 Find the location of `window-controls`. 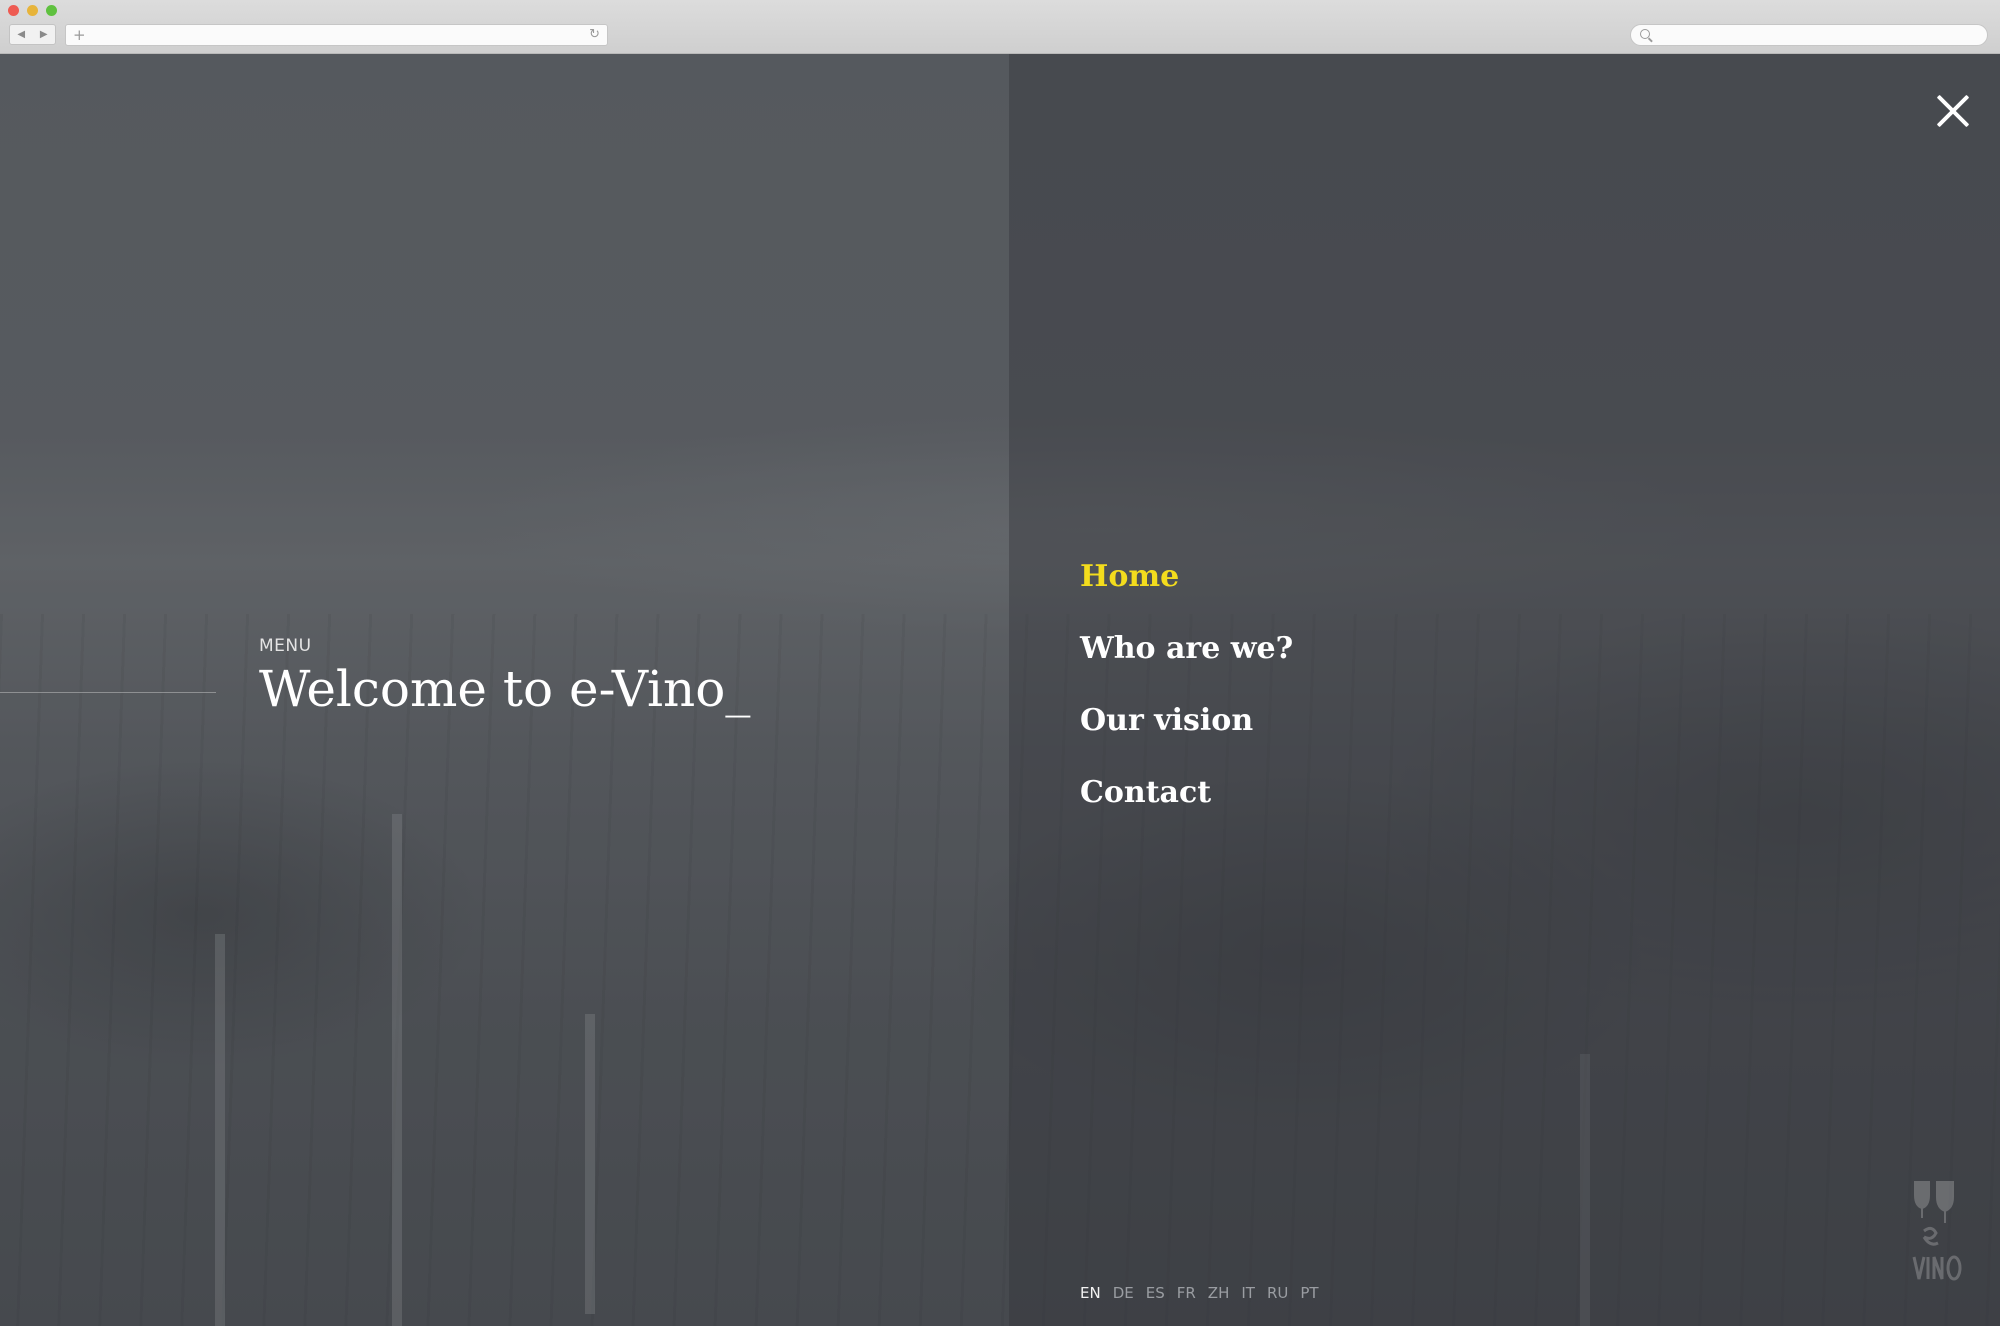

window-controls is located at coordinates (32, 10).